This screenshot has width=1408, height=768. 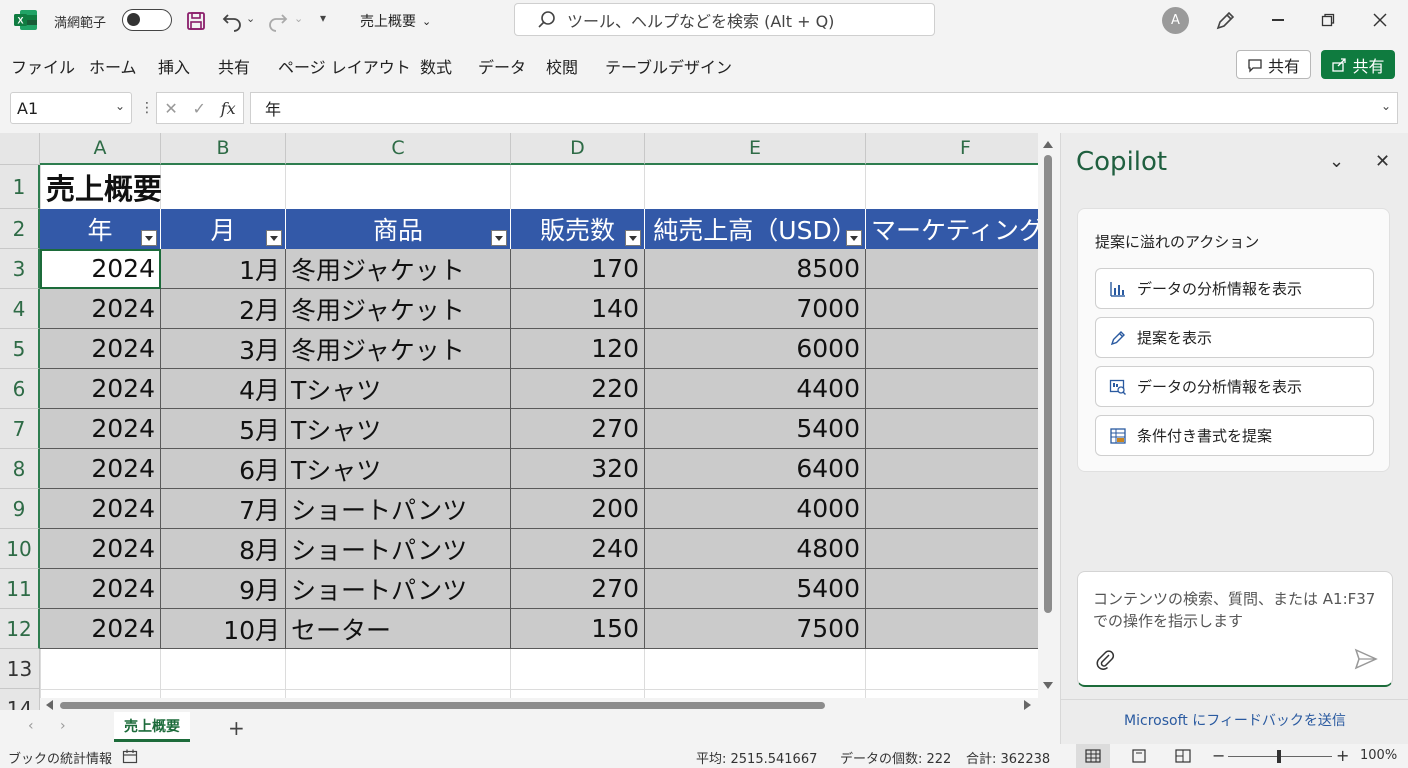 What do you see at coordinates (1048, 144) in the screenshot?
I see `scroll-up-icon` at bounding box center [1048, 144].